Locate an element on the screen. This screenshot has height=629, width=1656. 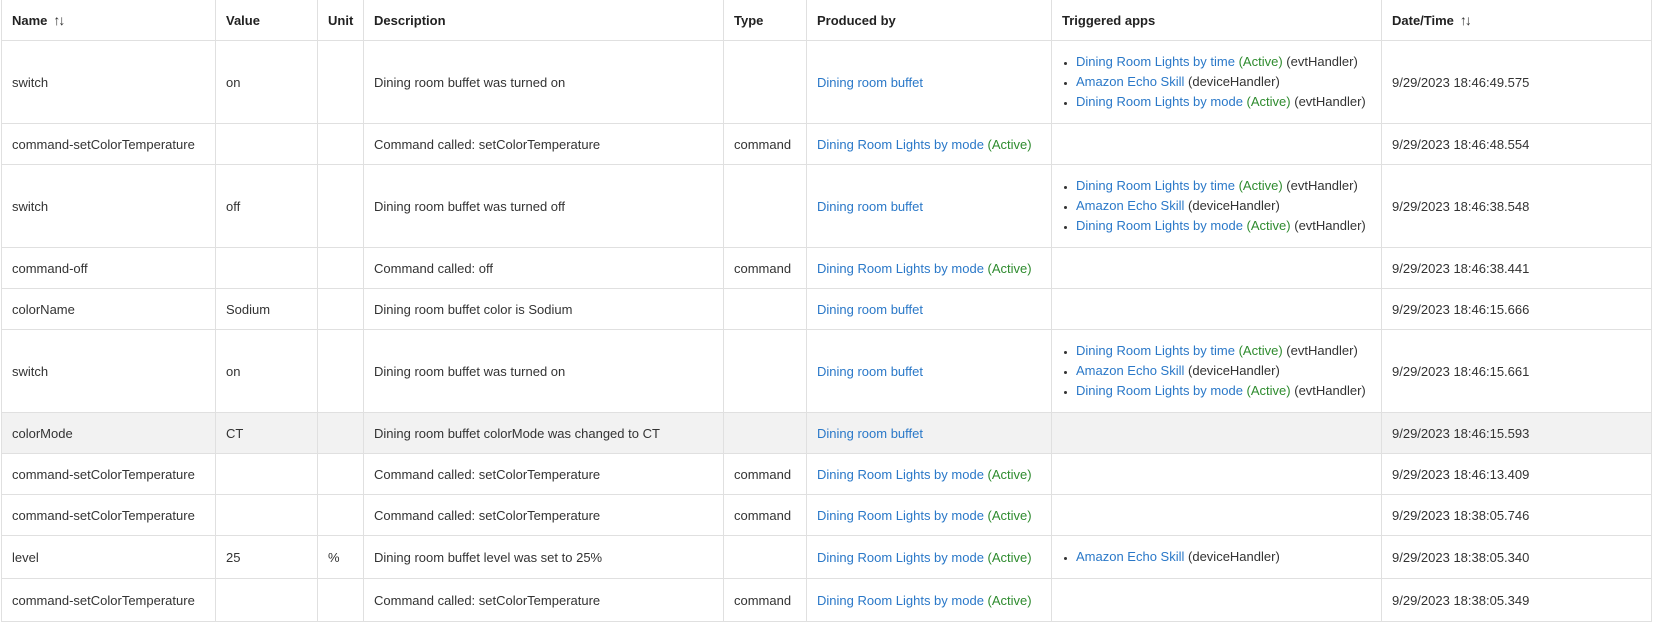
cell-description: Dining room buffet was turned on is located at coordinates (543, 82).